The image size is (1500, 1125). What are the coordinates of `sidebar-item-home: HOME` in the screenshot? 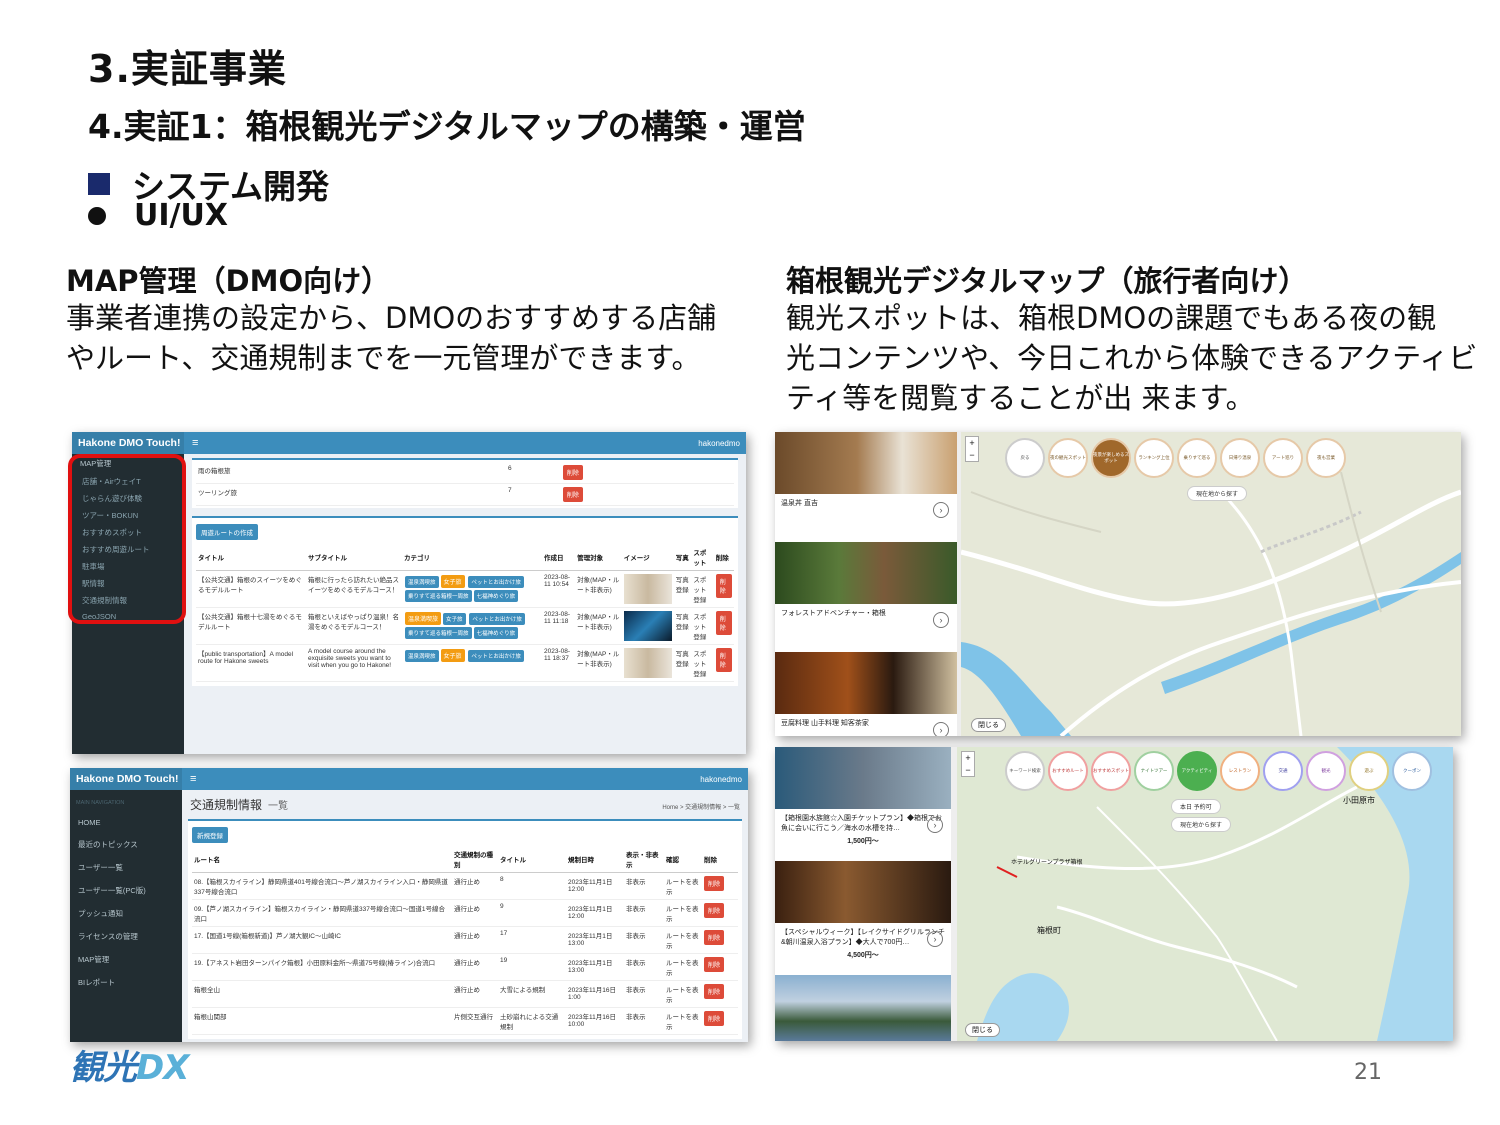 It's located at (126, 822).